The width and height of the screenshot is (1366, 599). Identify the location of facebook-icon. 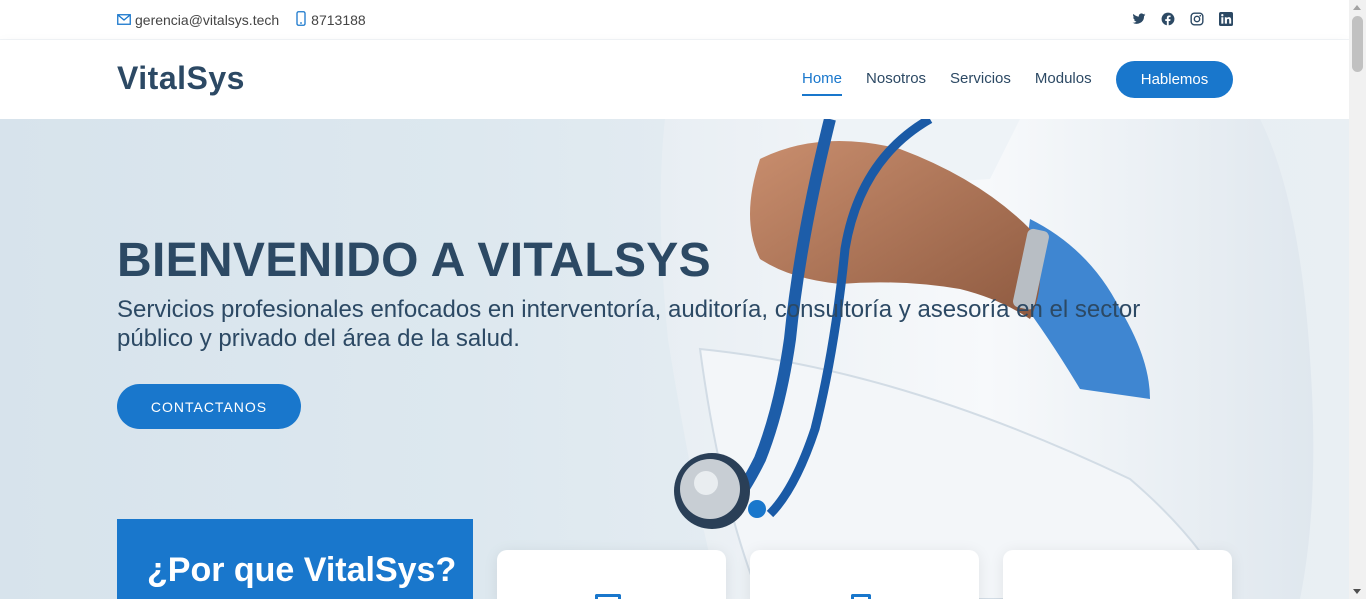
(1168, 19).